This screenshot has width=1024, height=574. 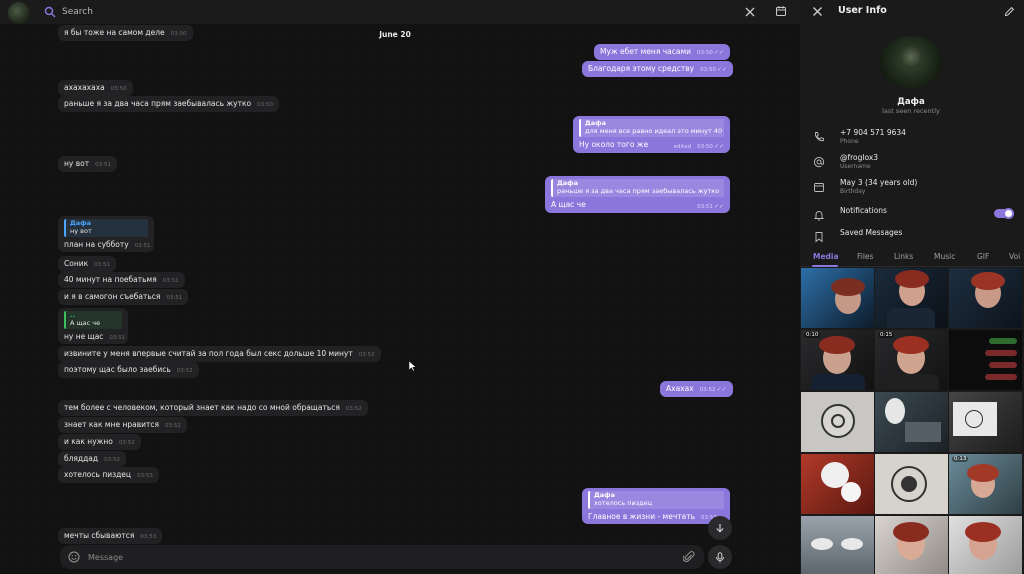 What do you see at coordinates (77, 163) in the screenshot?
I see `message-text: ну вот` at bounding box center [77, 163].